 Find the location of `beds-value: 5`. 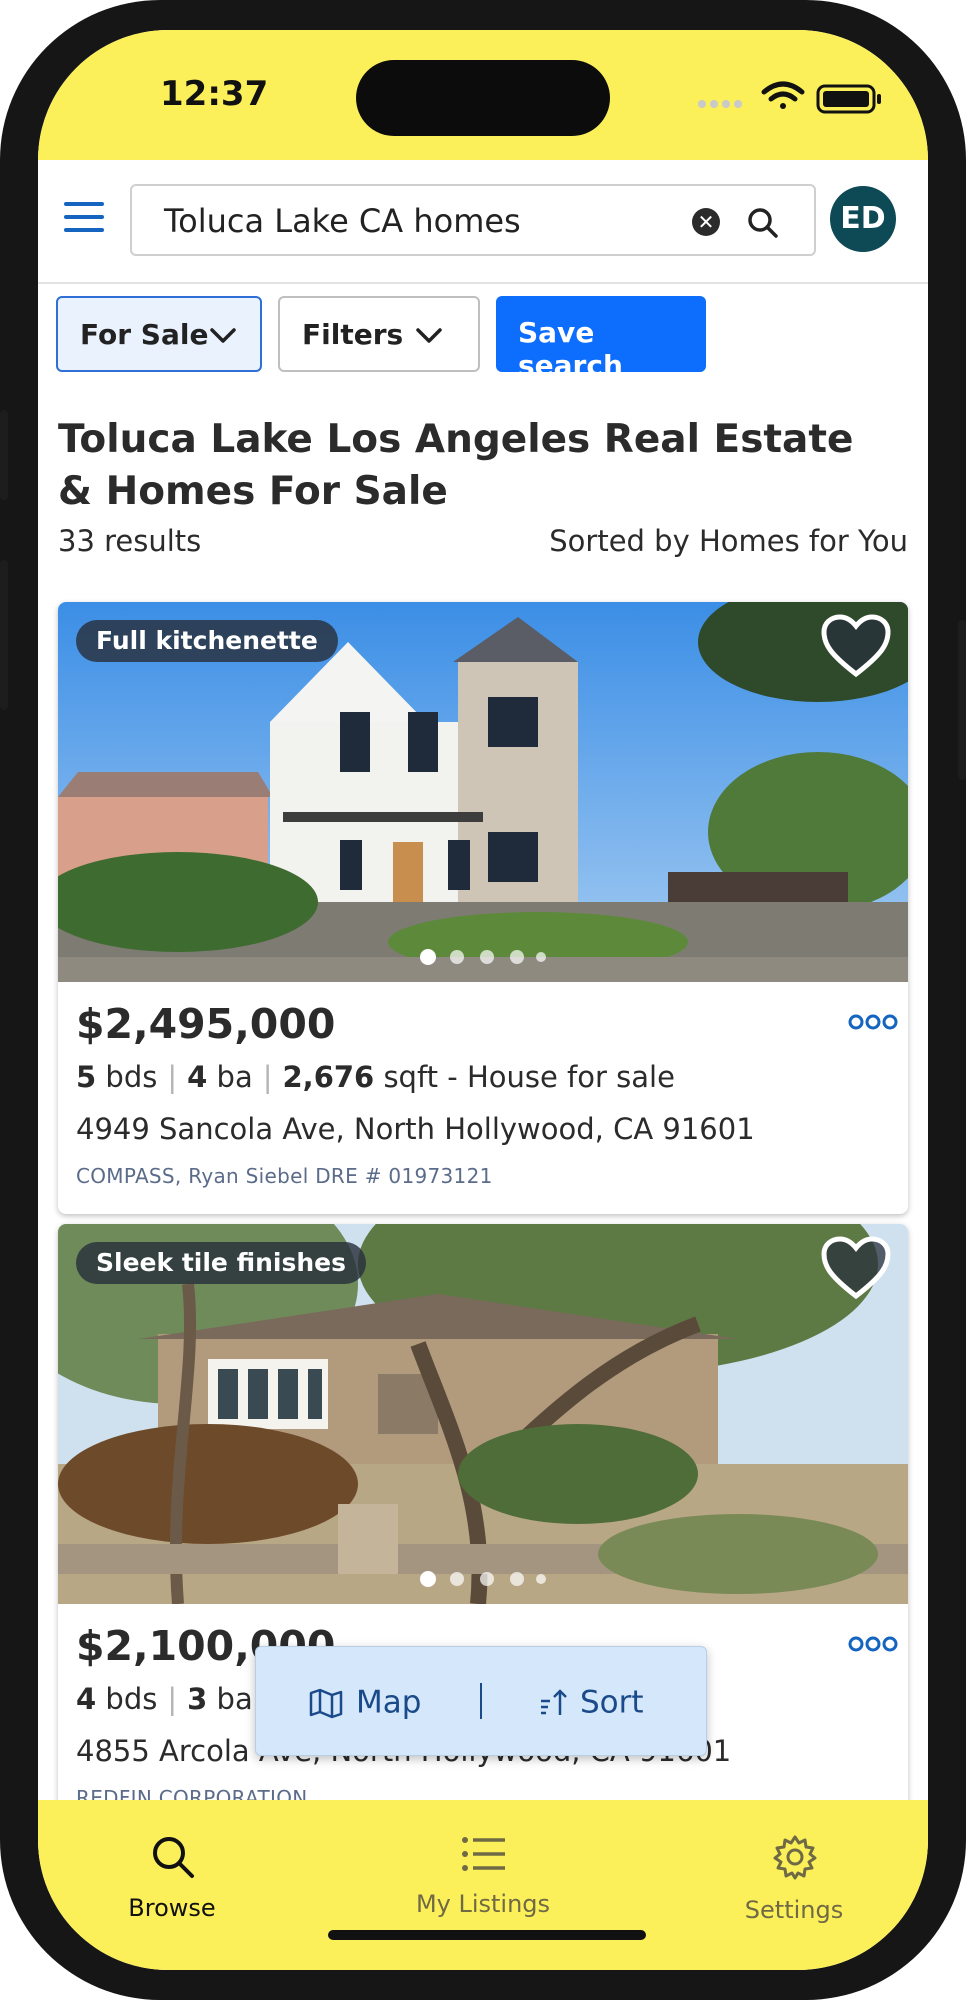

beds-value: 5 is located at coordinates (86, 1077).